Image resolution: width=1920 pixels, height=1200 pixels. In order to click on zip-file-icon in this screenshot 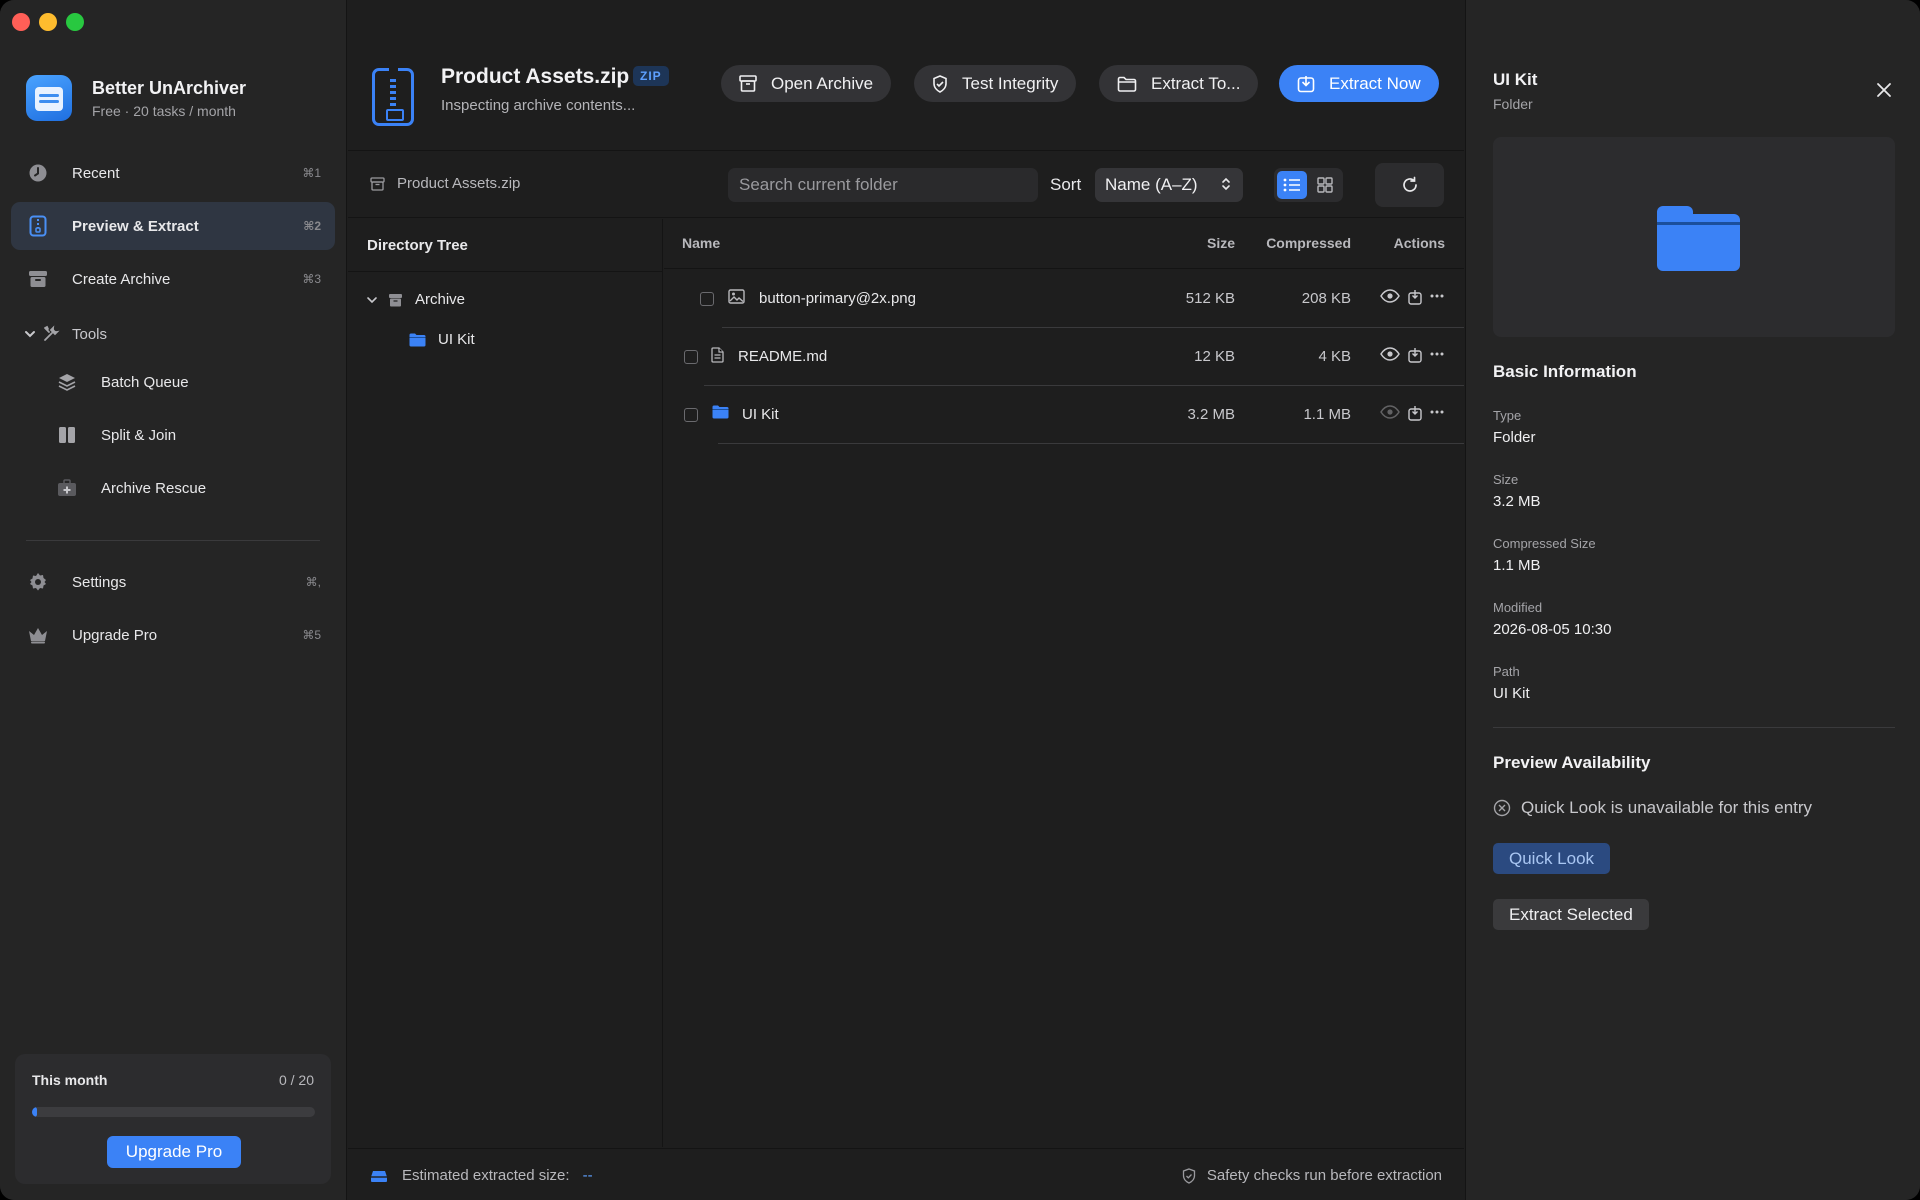, I will do `click(38, 226)`.